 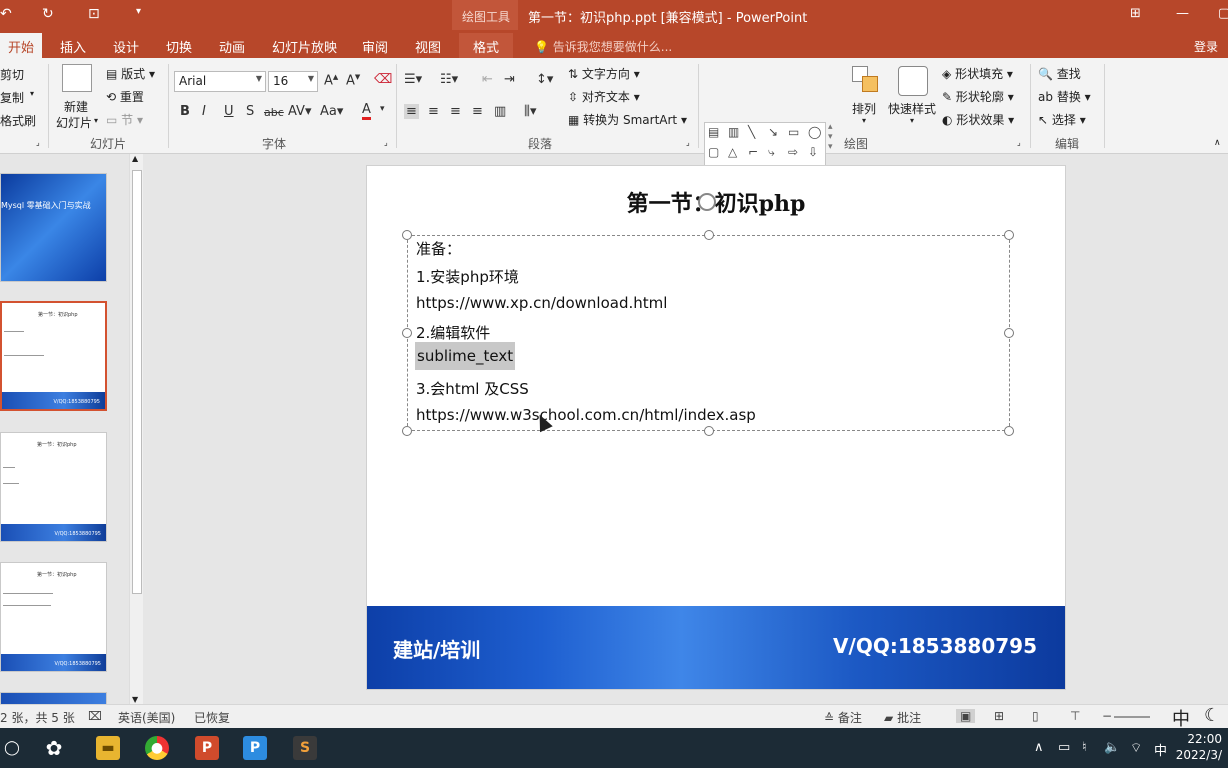 What do you see at coordinates (1132, 717) in the screenshot?
I see `zoom-slider` at bounding box center [1132, 717].